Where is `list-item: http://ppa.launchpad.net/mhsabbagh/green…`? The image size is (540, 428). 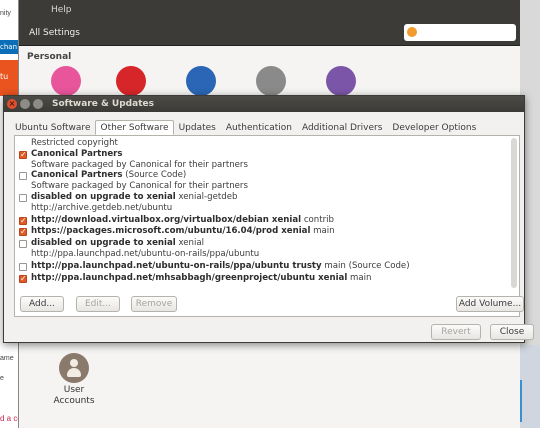
list-item: http://ppa.launchpad.net/mhsabbagh/green… is located at coordinates (264, 277).